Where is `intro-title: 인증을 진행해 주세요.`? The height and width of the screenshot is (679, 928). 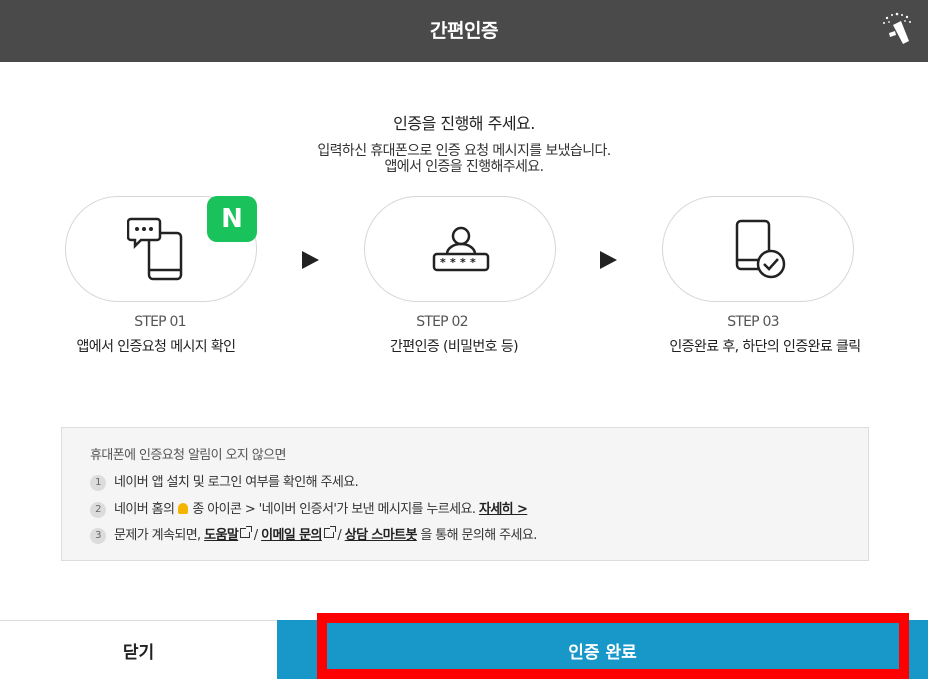 intro-title: 인증을 진행해 주세요. is located at coordinates (464, 123).